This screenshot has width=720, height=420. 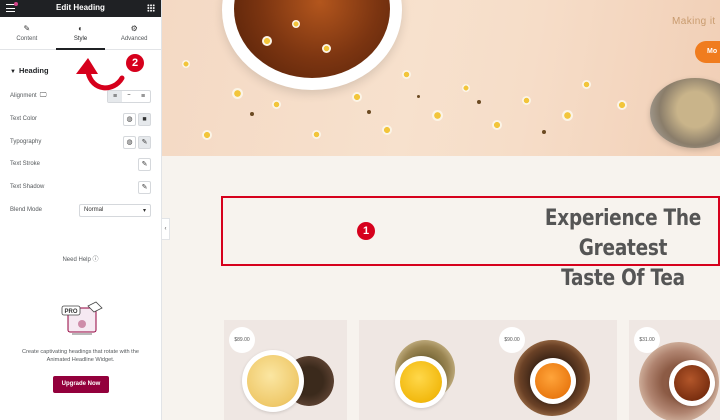 What do you see at coordinates (80, 164) in the screenshot?
I see `text-stroke-control: Text Stroke ✎` at bounding box center [80, 164].